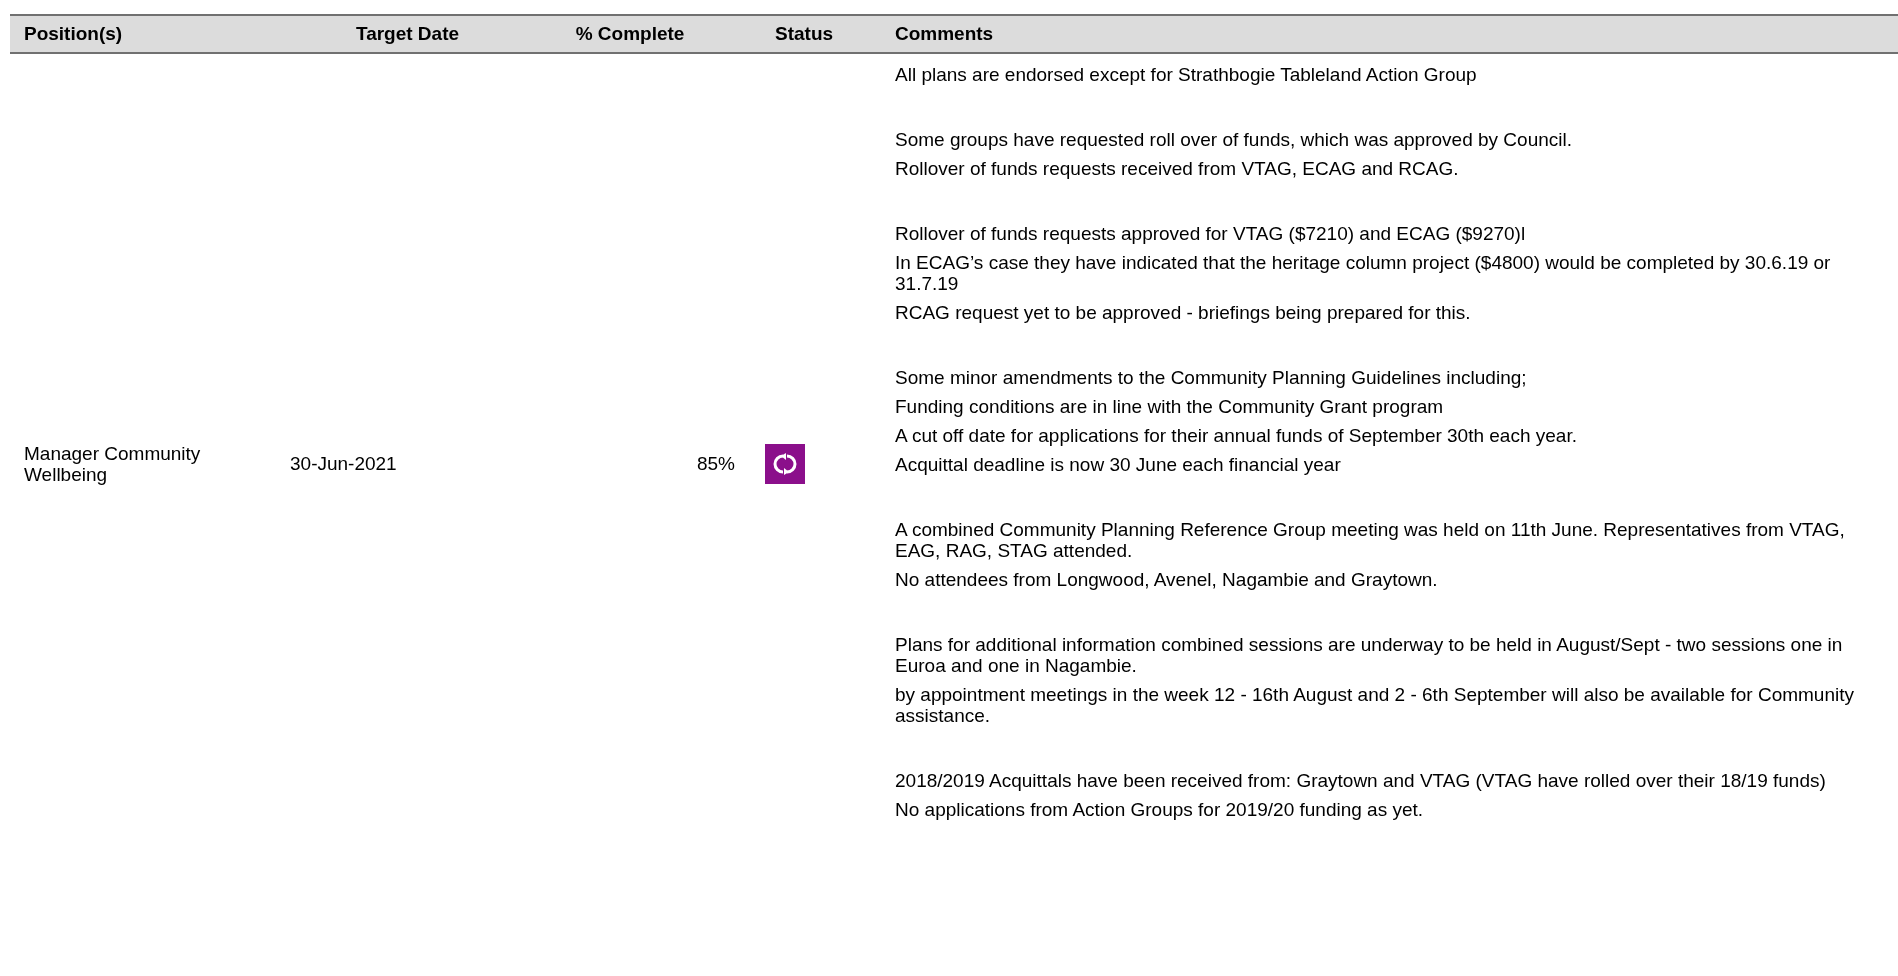 This screenshot has width=1898, height=976. What do you see at coordinates (1183, 312) in the screenshot?
I see `comment-text: RCAG request yet to be approved - briefings being prepared for this.` at bounding box center [1183, 312].